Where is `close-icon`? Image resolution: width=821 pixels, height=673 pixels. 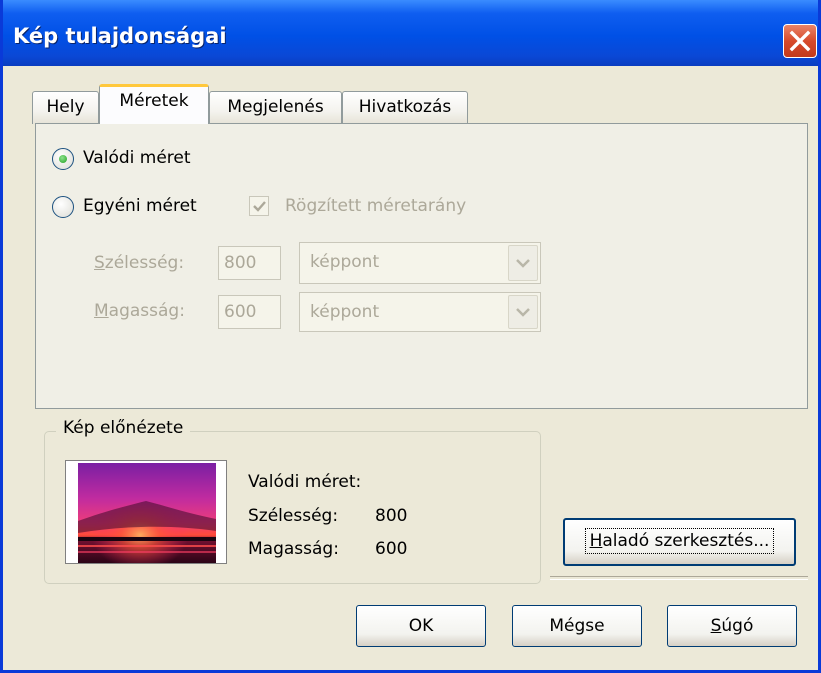
close-icon is located at coordinates (800, 41).